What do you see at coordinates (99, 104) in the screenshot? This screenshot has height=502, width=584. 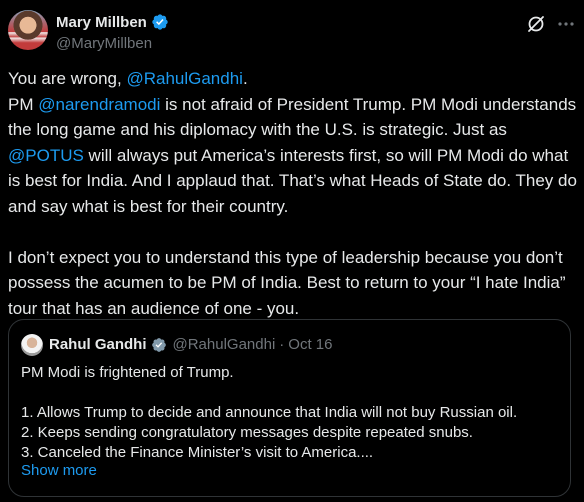 I see `mention-narendramodi: @narendramodi` at bounding box center [99, 104].